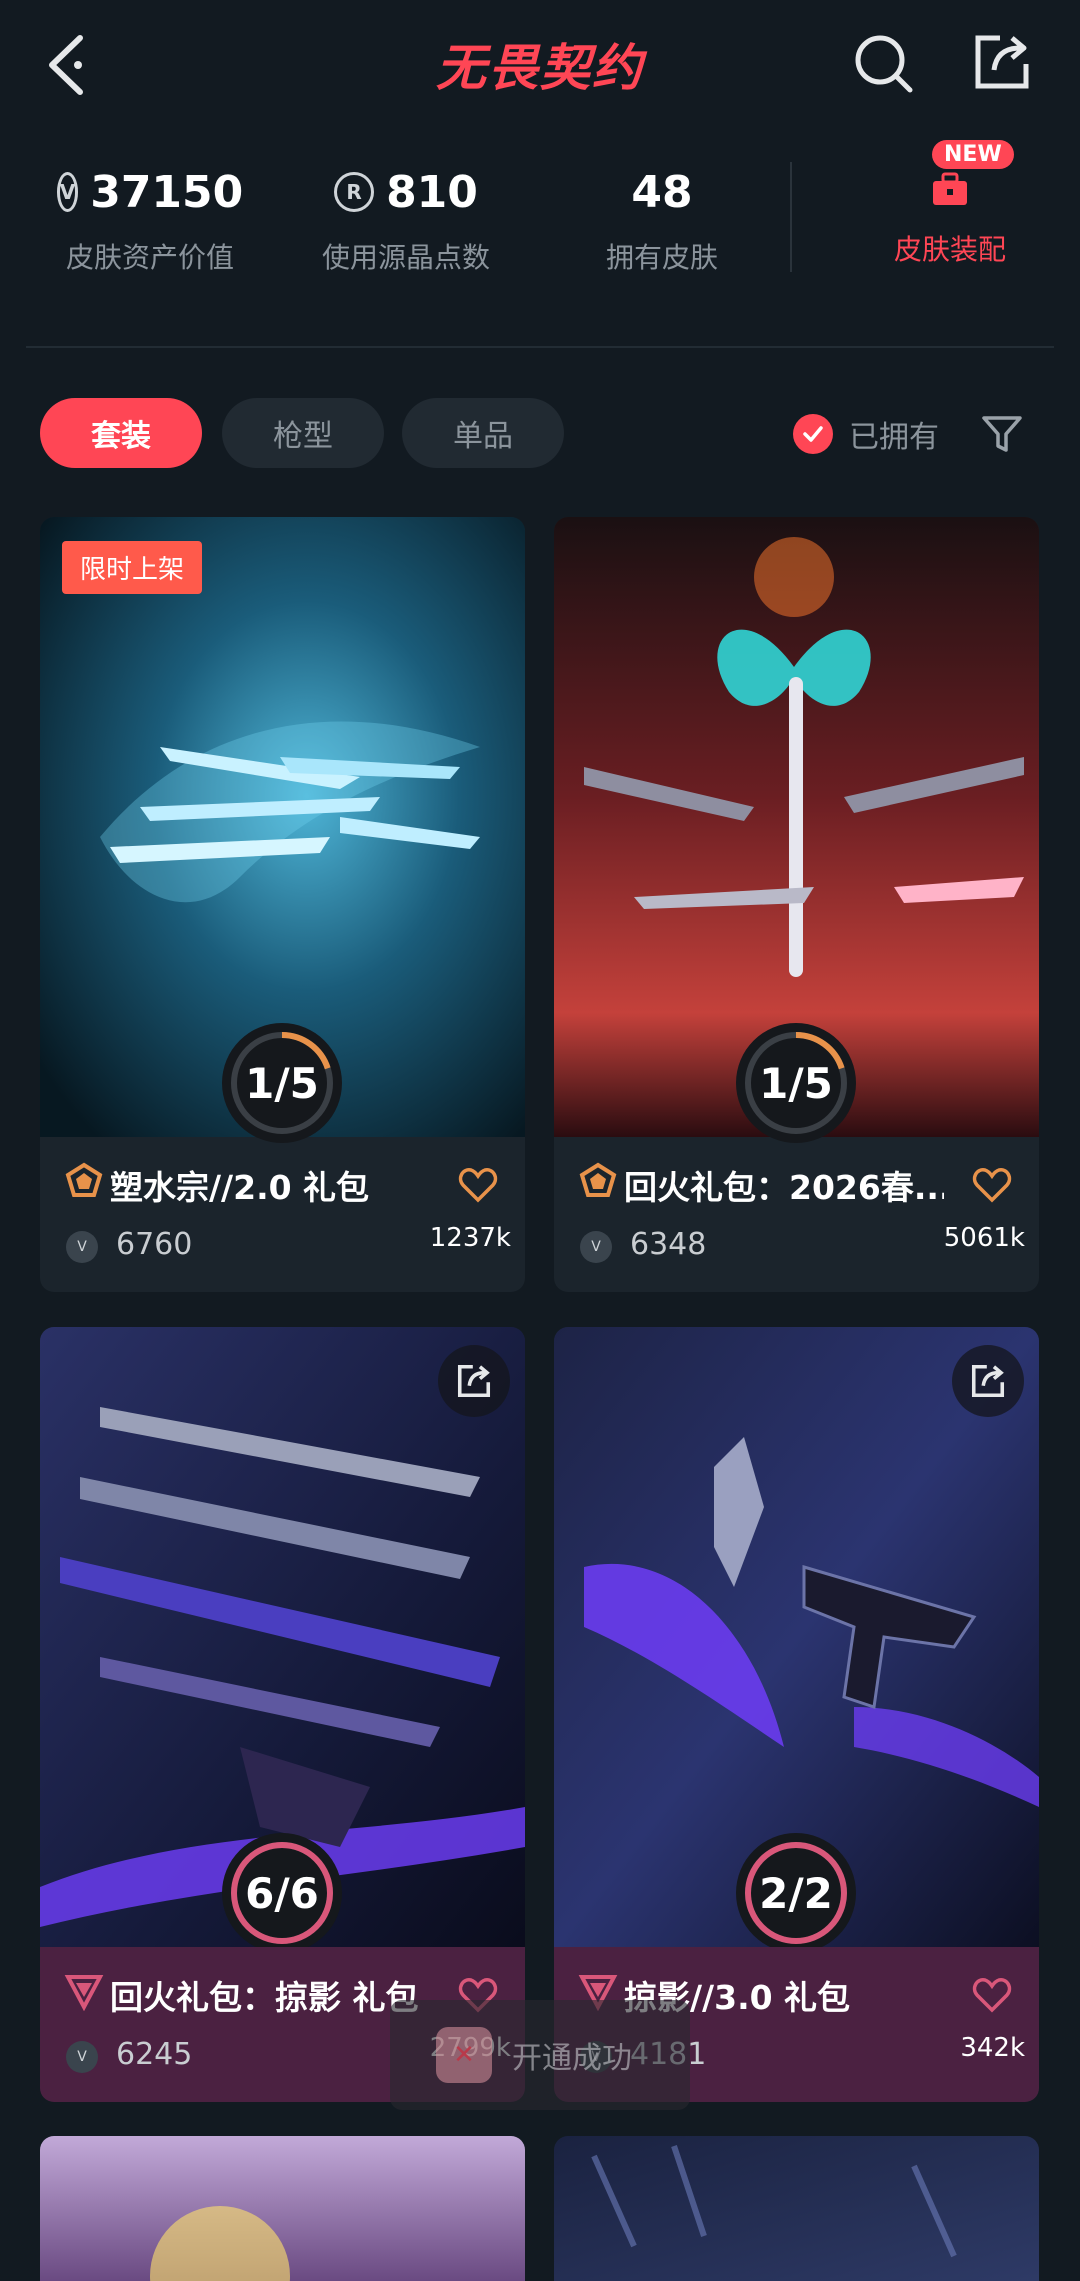 This screenshot has width=1080, height=2281. I want to click on bundle-title: 塑水宗//2.0 礼包, so click(240, 1187).